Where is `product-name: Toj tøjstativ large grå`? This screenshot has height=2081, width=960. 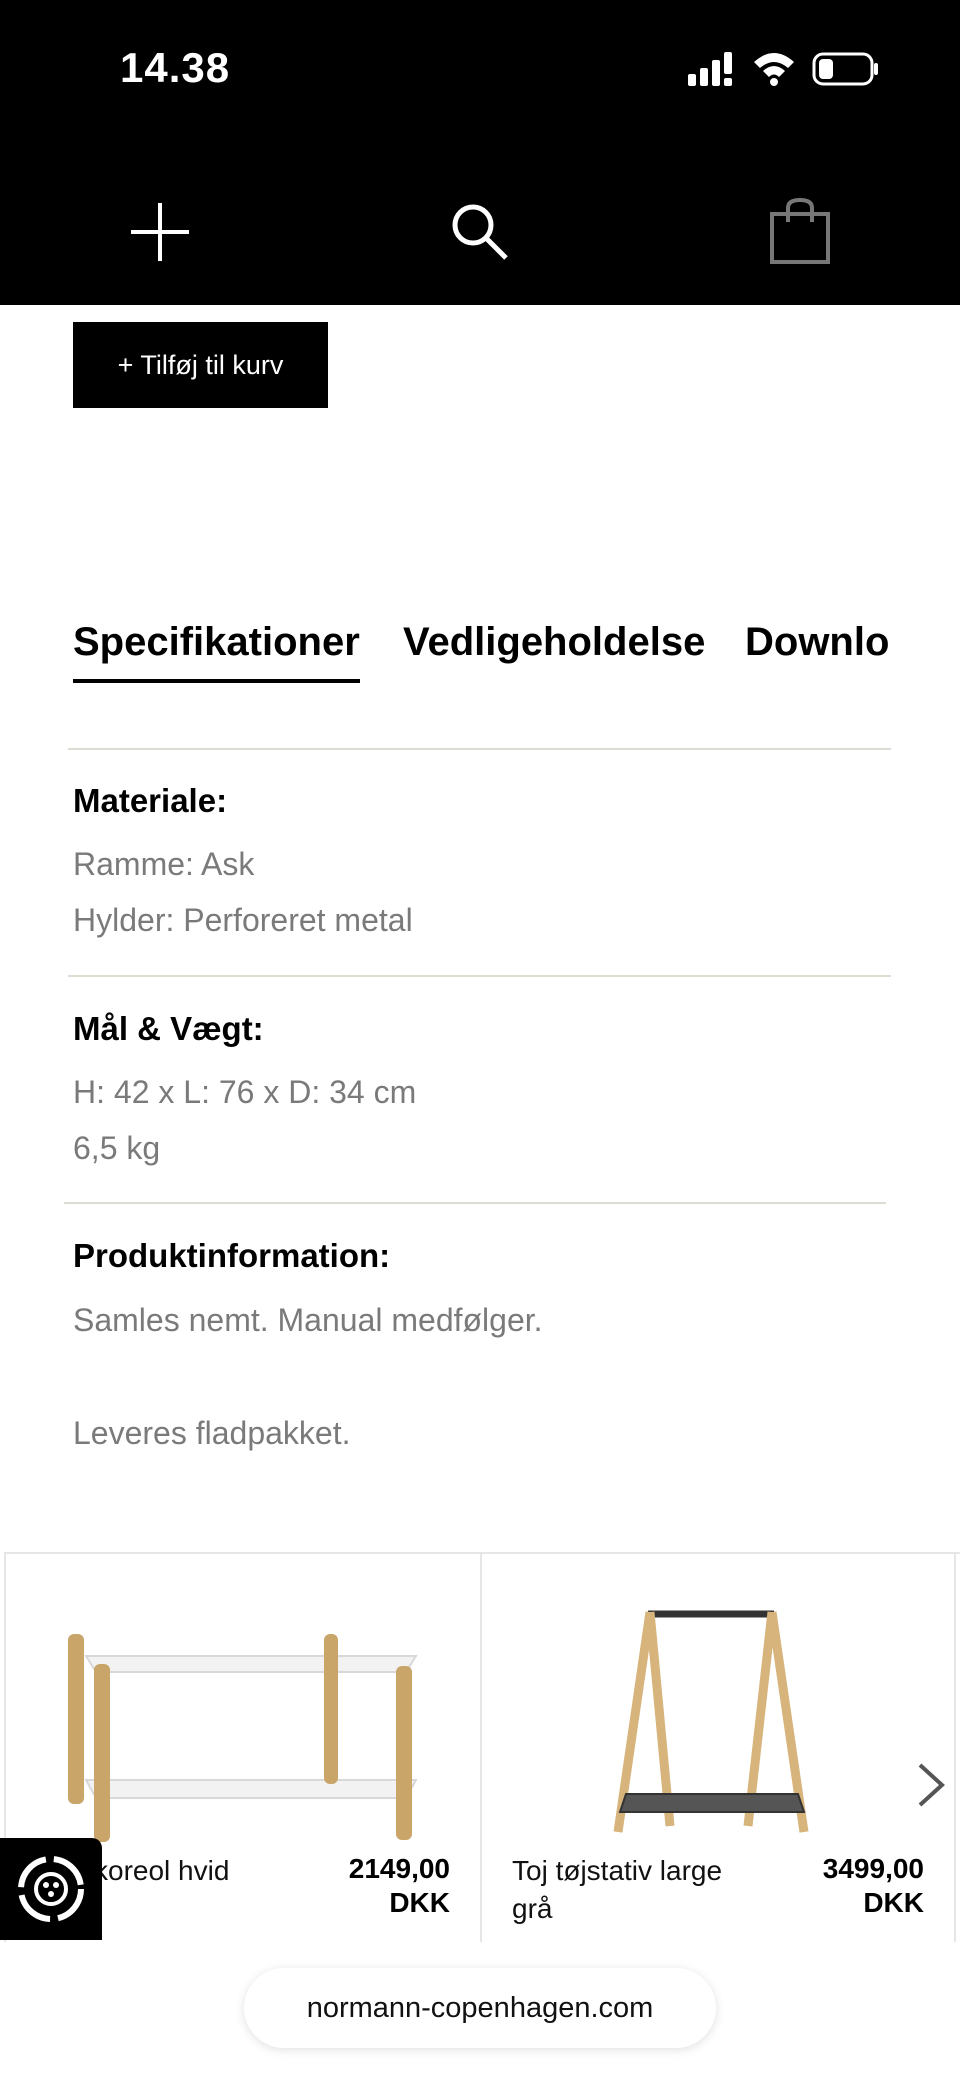 product-name: Toj tøjstativ large grå is located at coordinates (617, 1889).